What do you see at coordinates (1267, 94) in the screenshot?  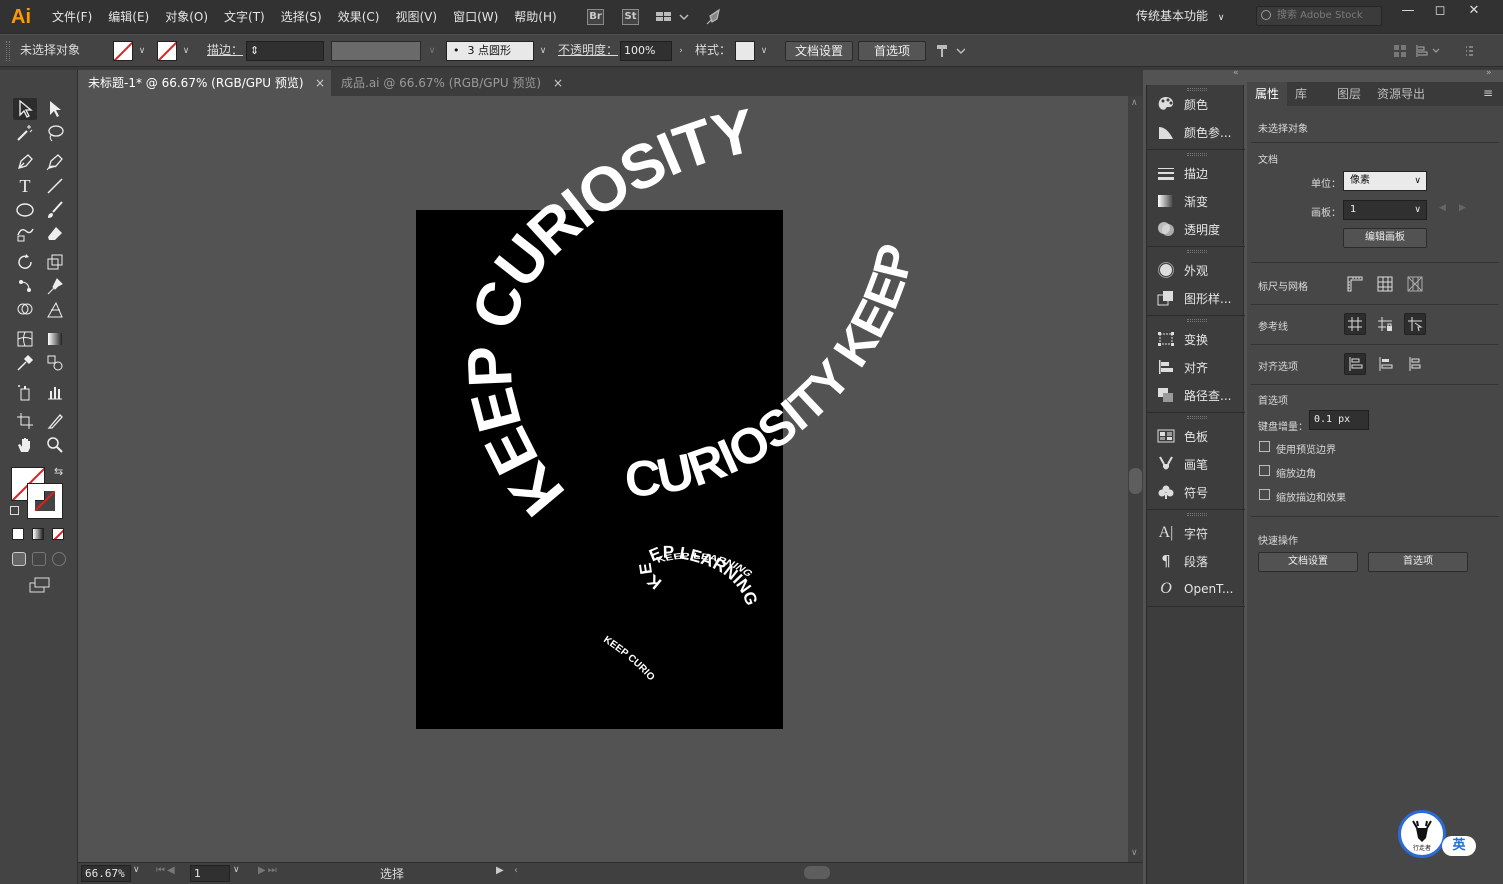 I see `tab-properties: 属性` at bounding box center [1267, 94].